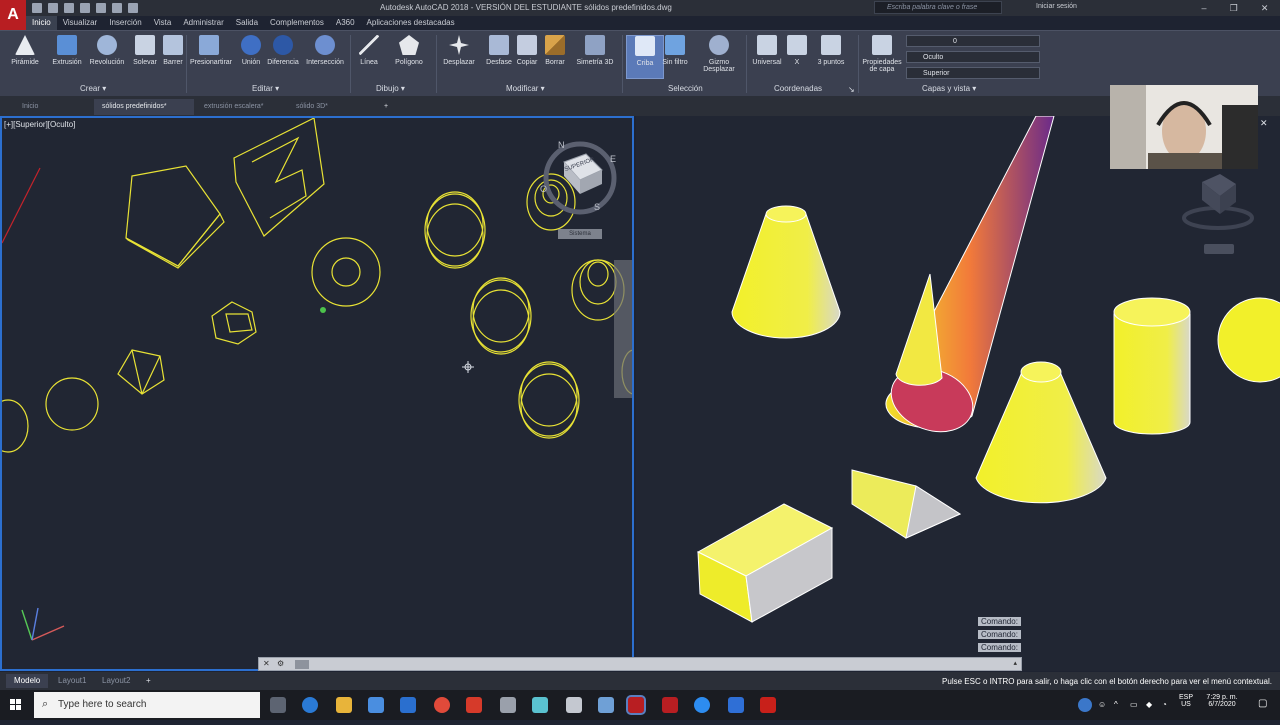 Image resolution: width=1280 pixels, height=725 pixels. Describe the element at coordinates (442, 705) in the screenshot. I see `chrome-icon` at that location.